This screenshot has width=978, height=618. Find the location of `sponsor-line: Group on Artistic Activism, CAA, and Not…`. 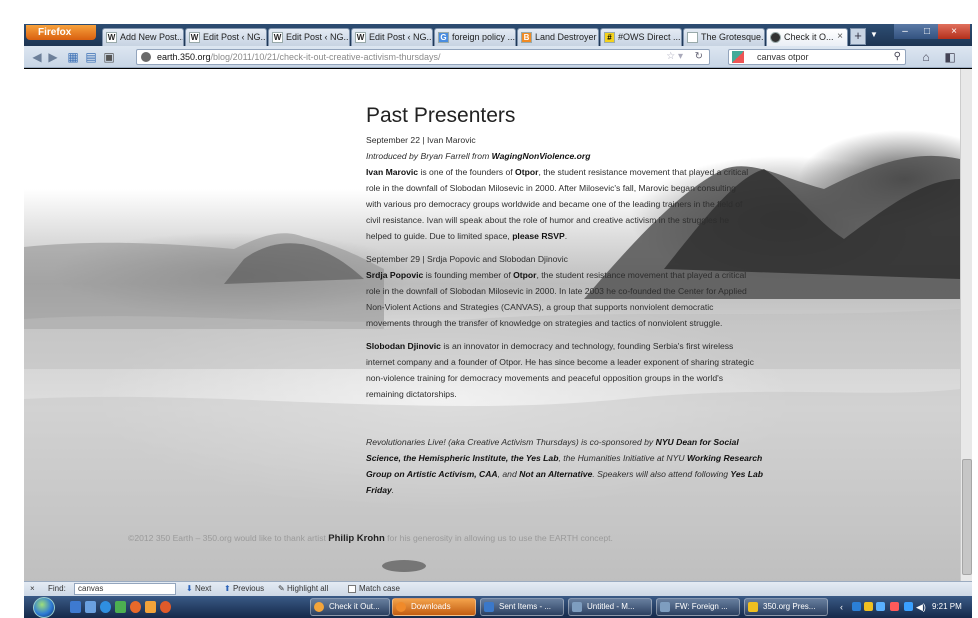

sponsor-line: Group on Artistic Activism, CAA, and Not… is located at coordinates (565, 474).